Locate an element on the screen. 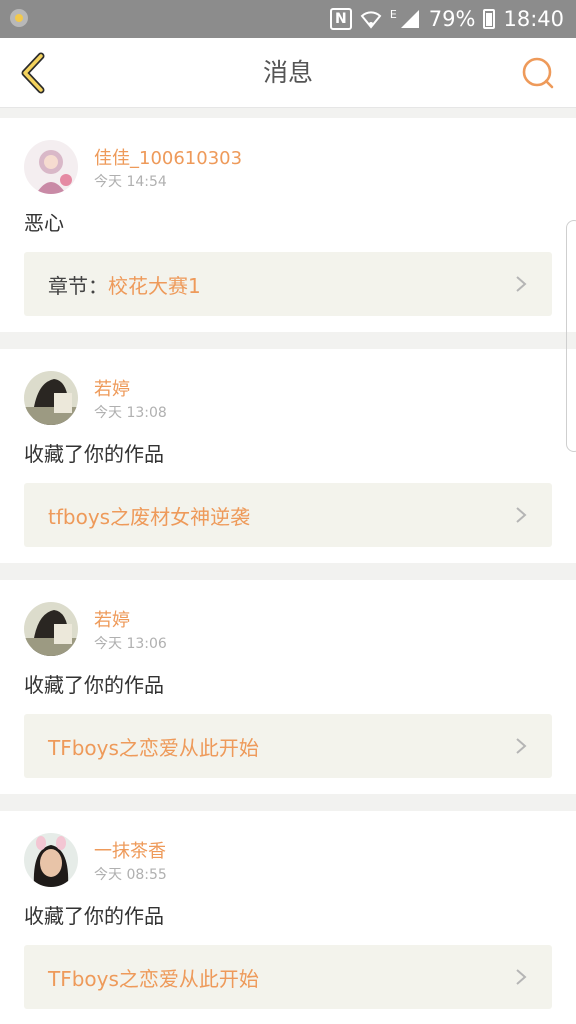  status-icons: N E 79% 18:40 is located at coordinates (446, 19).